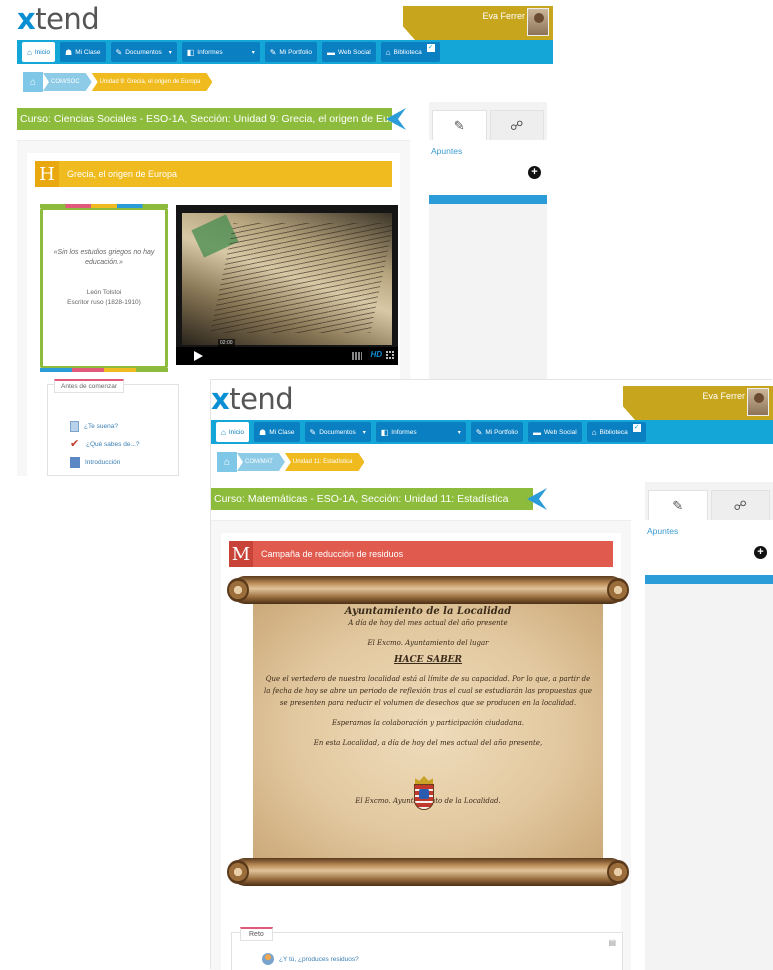  I want to click on hd-badge: HD, so click(376, 354).